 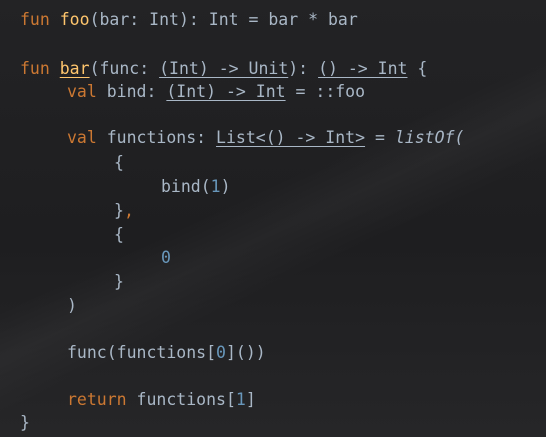 What do you see at coordinates (363, 68) in the screenshot?
I see `return-type-annotation: () -> Int` at bounding box center [363, 68].